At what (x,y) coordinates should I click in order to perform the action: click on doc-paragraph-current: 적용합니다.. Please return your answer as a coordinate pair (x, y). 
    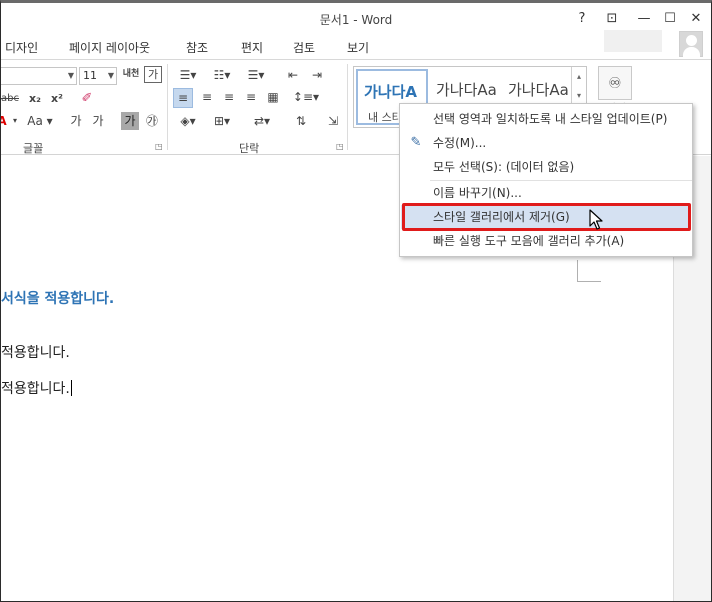
    Looking at the image, I should click on (36, 388).